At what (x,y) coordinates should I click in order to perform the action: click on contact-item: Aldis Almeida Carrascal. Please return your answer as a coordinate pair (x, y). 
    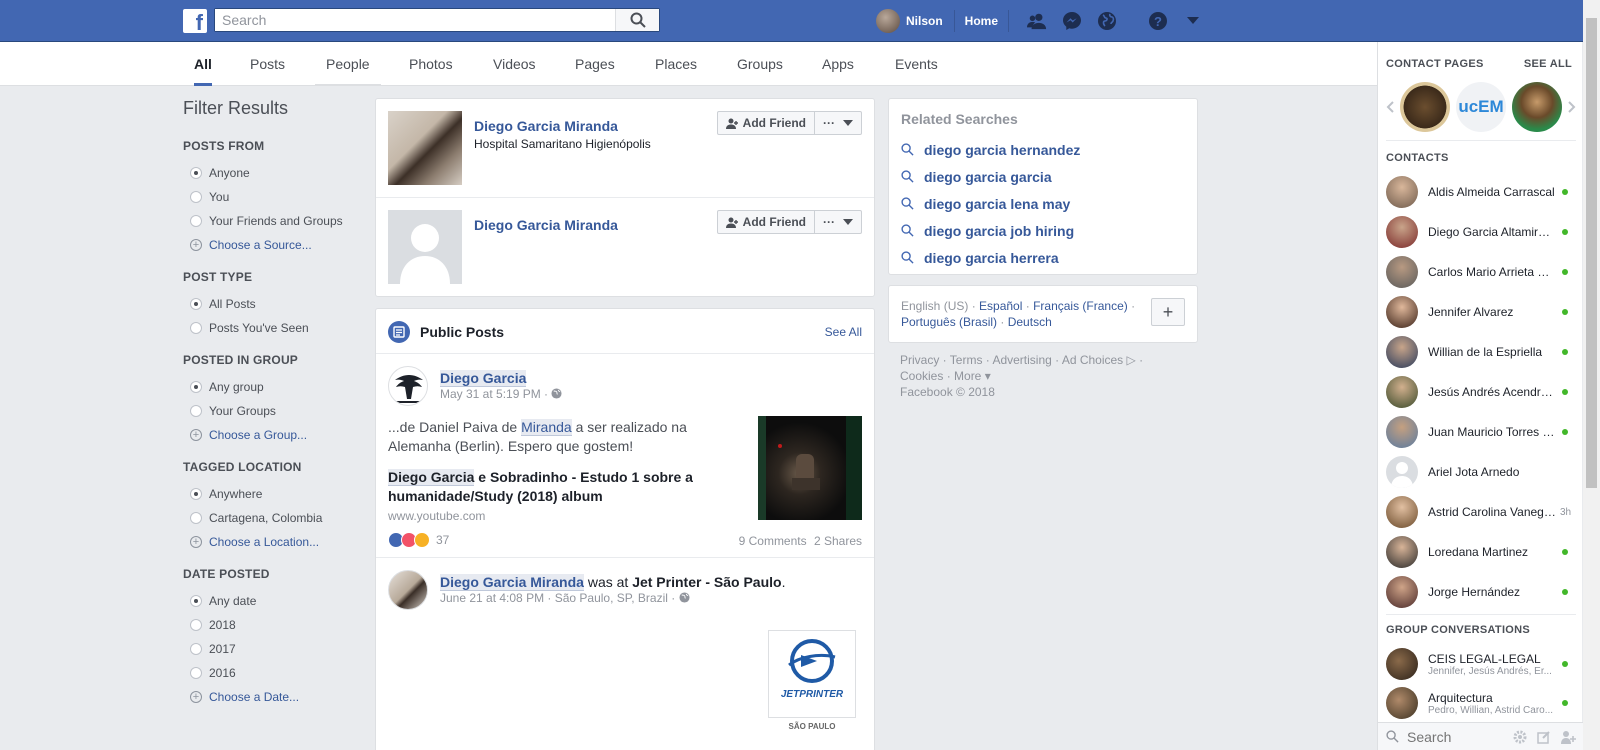
    Looking at the image, I should click on (1483, 192).